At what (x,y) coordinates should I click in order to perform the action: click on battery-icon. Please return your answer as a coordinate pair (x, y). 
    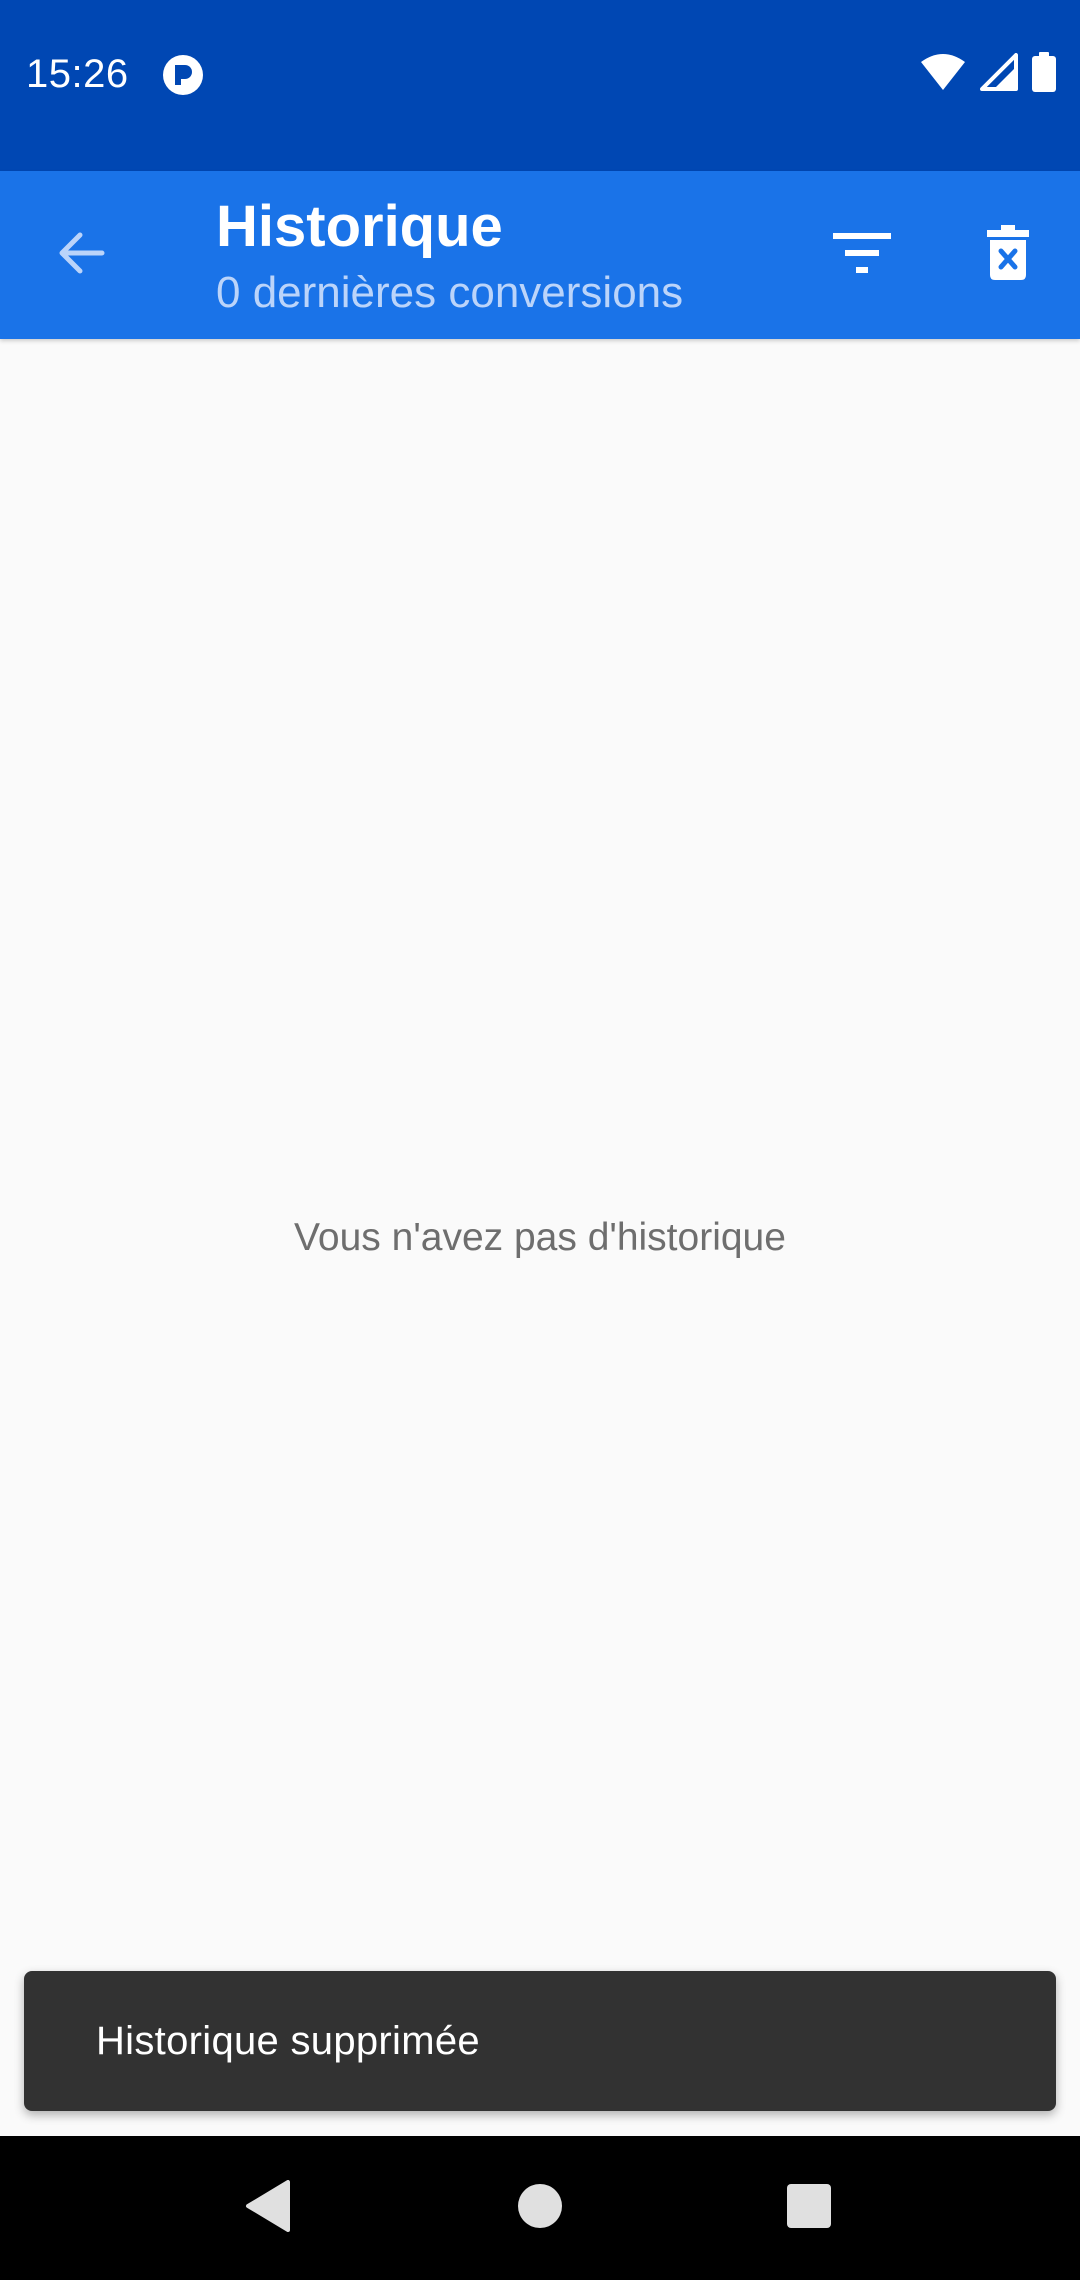
    Looking at the image, I should click on (1044, 74).